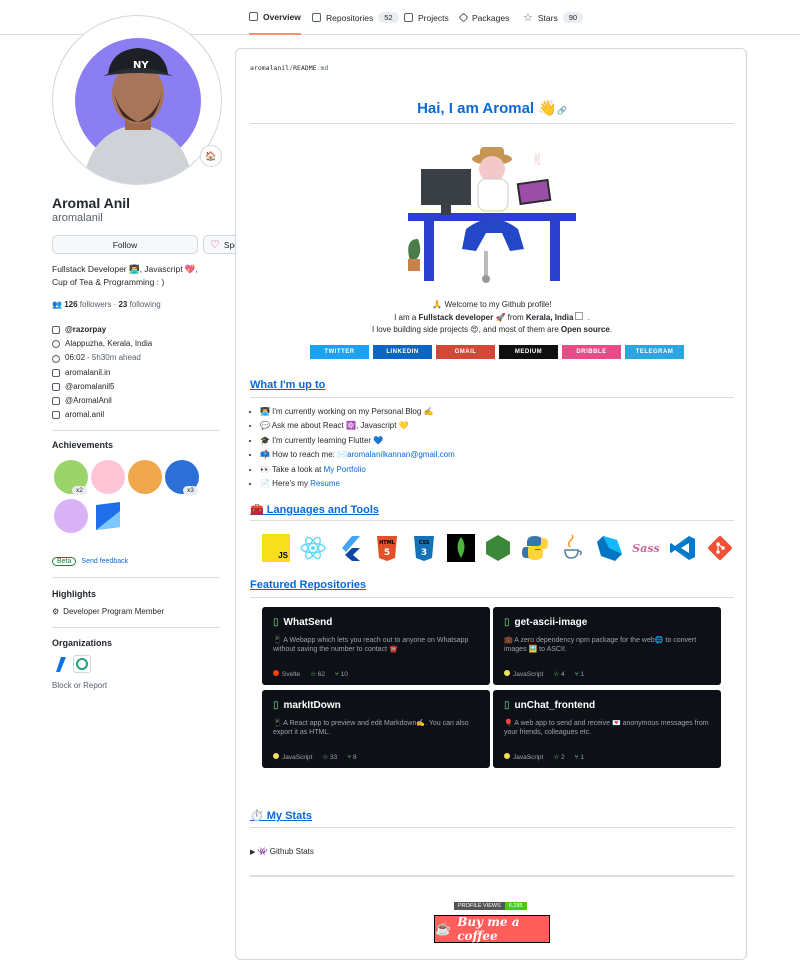 Image resolution: width=800 pixels, height=977 pixels. What do you see at coordinates (104, 561) in the screenshot?
I see `send-feedback-link: Send feedback` at bounding box center [104, 561].